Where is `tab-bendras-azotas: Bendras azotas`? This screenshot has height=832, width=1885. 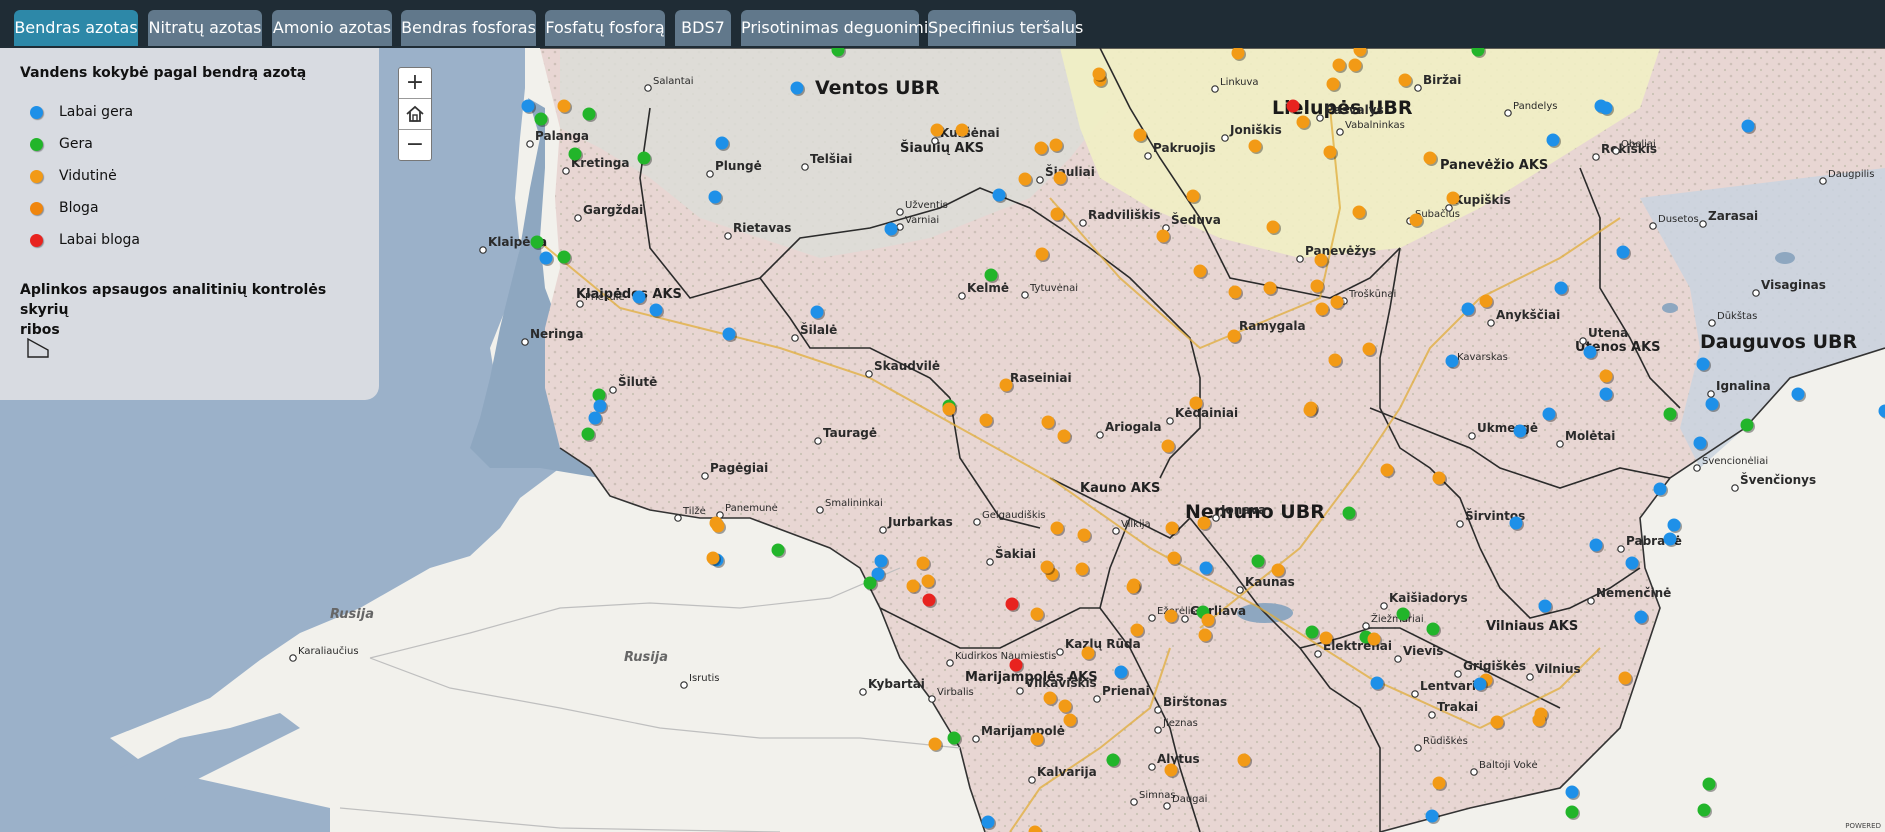 tab-bendras-azotas: Bendras azotas is located at coordinates (76, 28).